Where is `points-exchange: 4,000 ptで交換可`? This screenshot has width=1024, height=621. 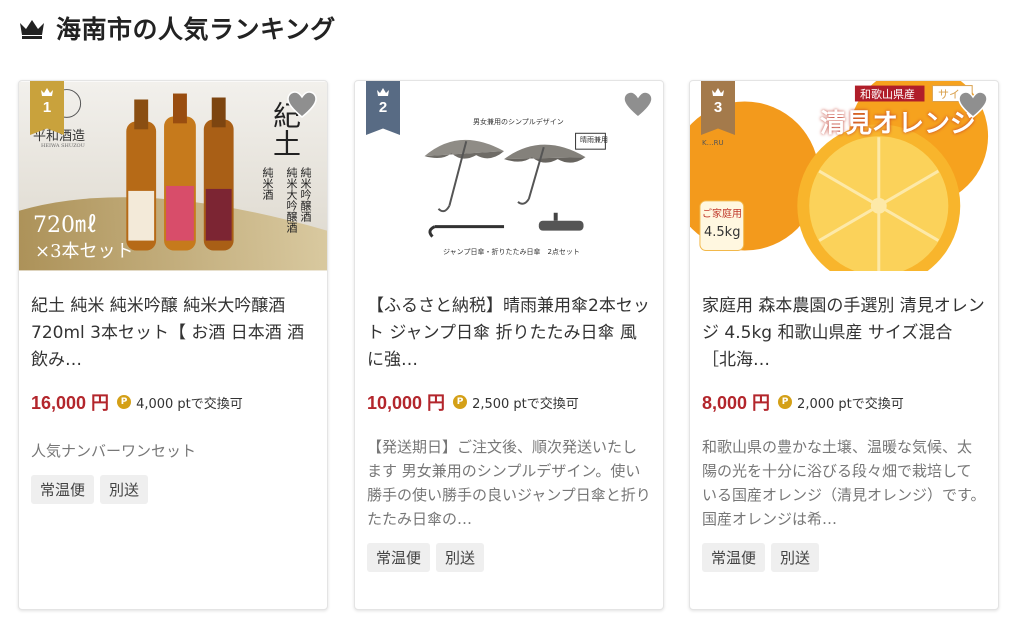 points-exchange: 4,000 ptで交換可 is located at coordinates (189, 404).